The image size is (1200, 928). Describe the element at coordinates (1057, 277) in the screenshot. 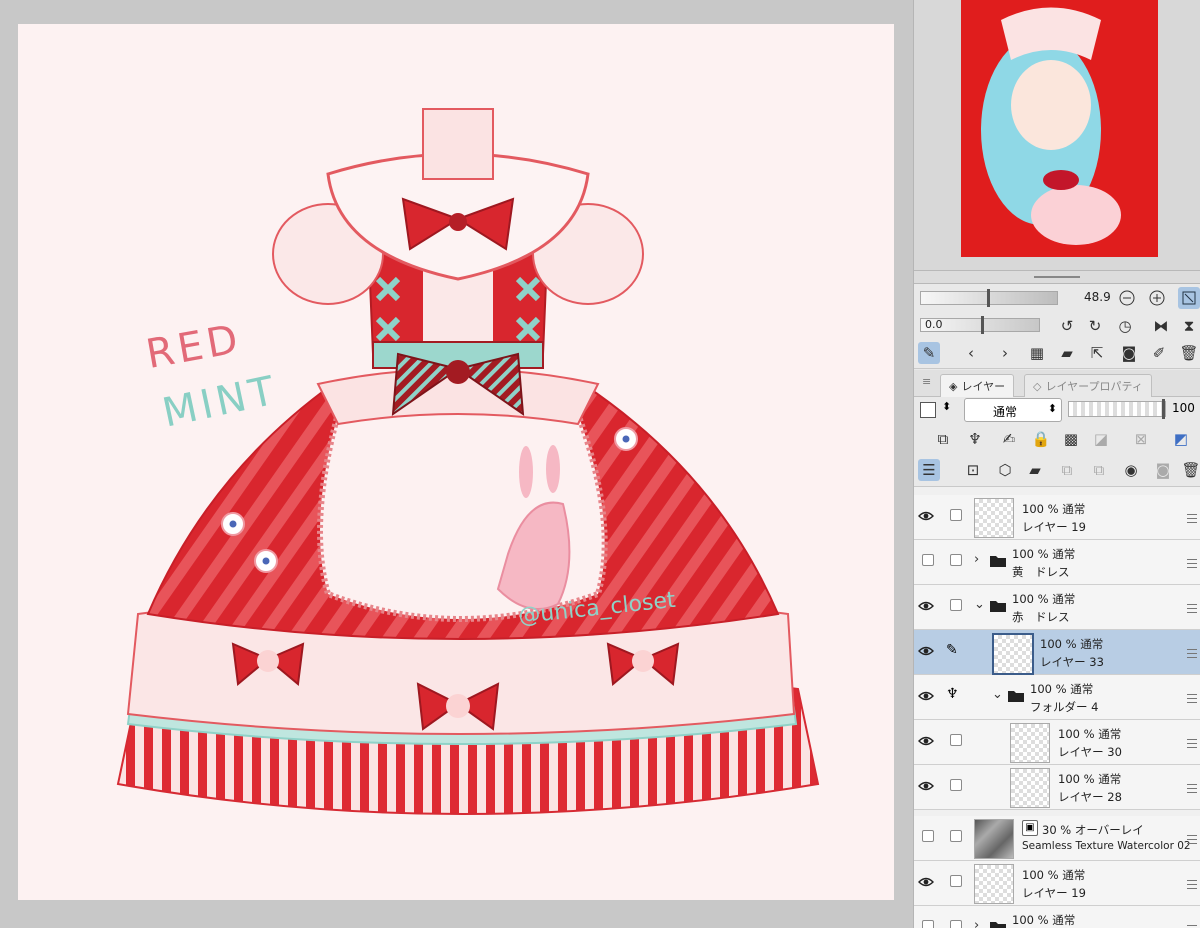

I see `panel-splitter` at that location.